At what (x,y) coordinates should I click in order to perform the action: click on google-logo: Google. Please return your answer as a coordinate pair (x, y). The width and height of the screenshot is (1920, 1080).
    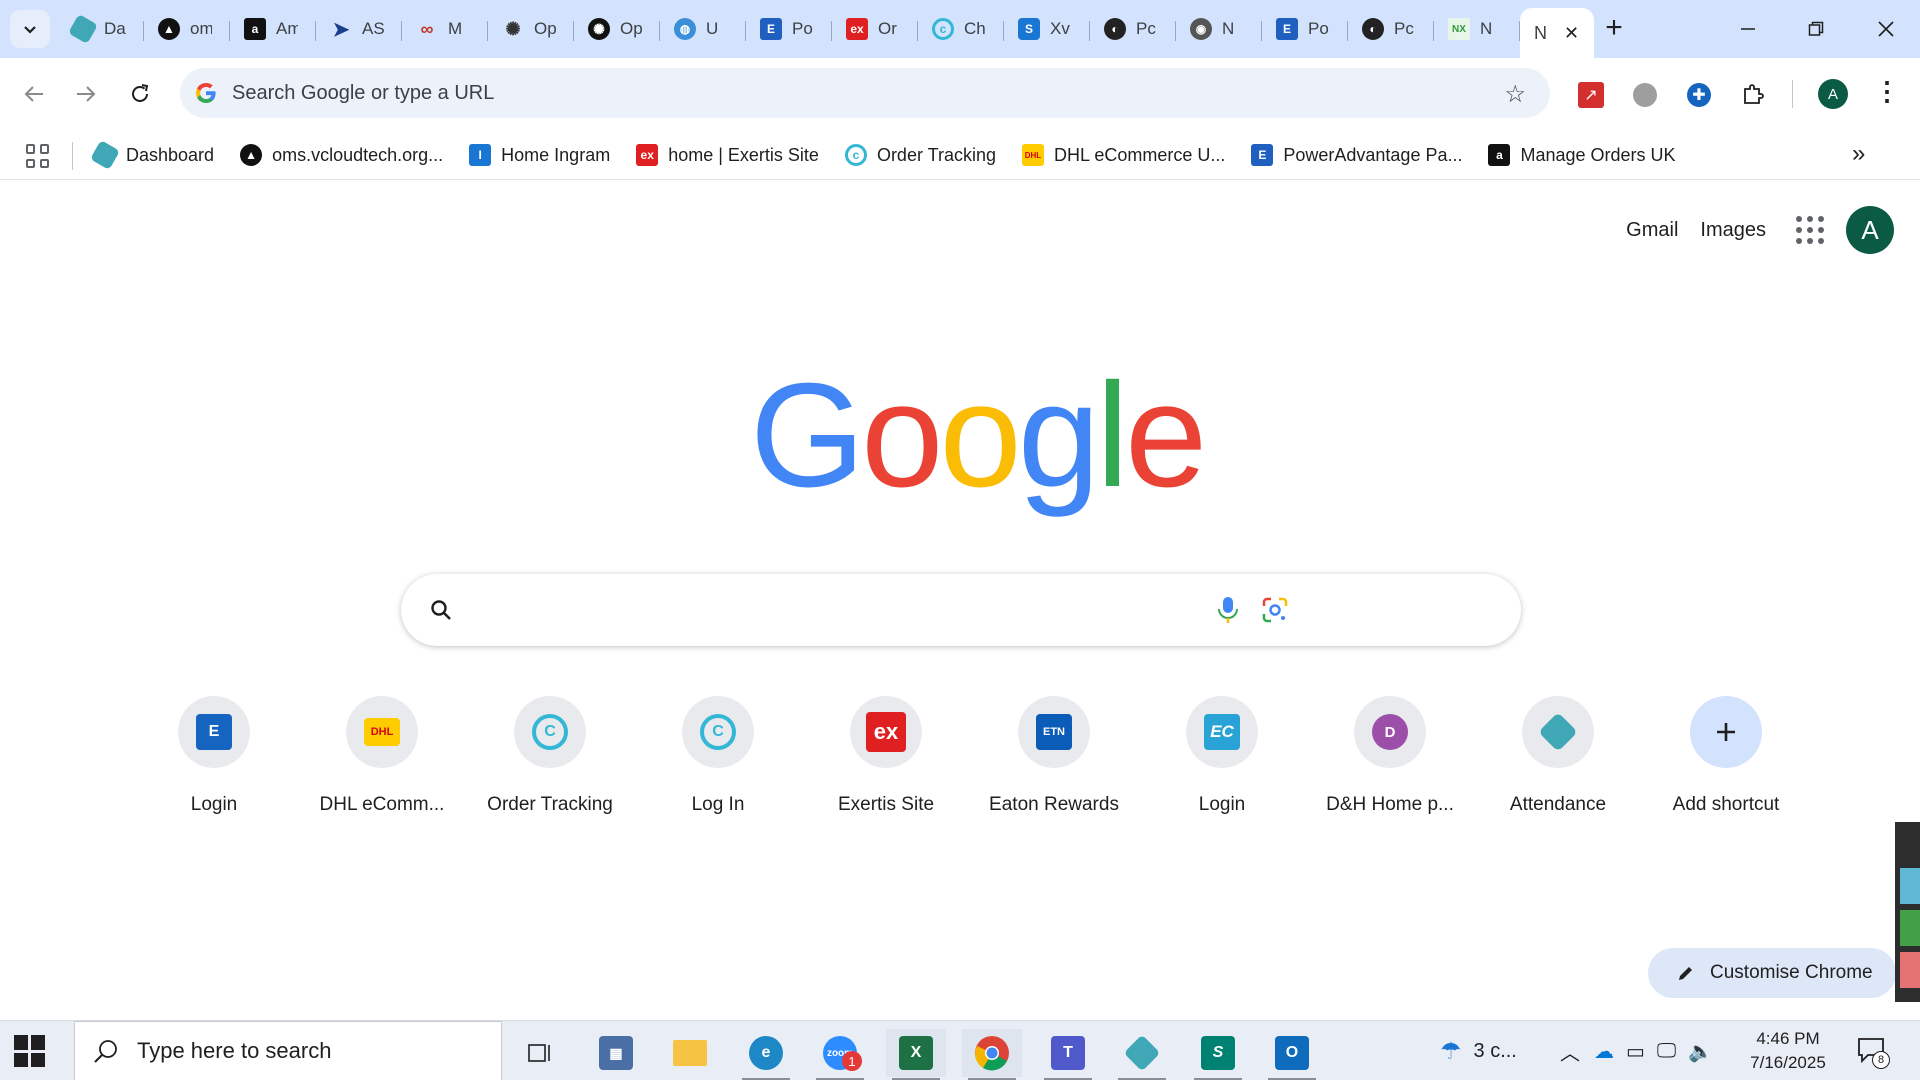
    Looking at the image, I should click on (978, 436).